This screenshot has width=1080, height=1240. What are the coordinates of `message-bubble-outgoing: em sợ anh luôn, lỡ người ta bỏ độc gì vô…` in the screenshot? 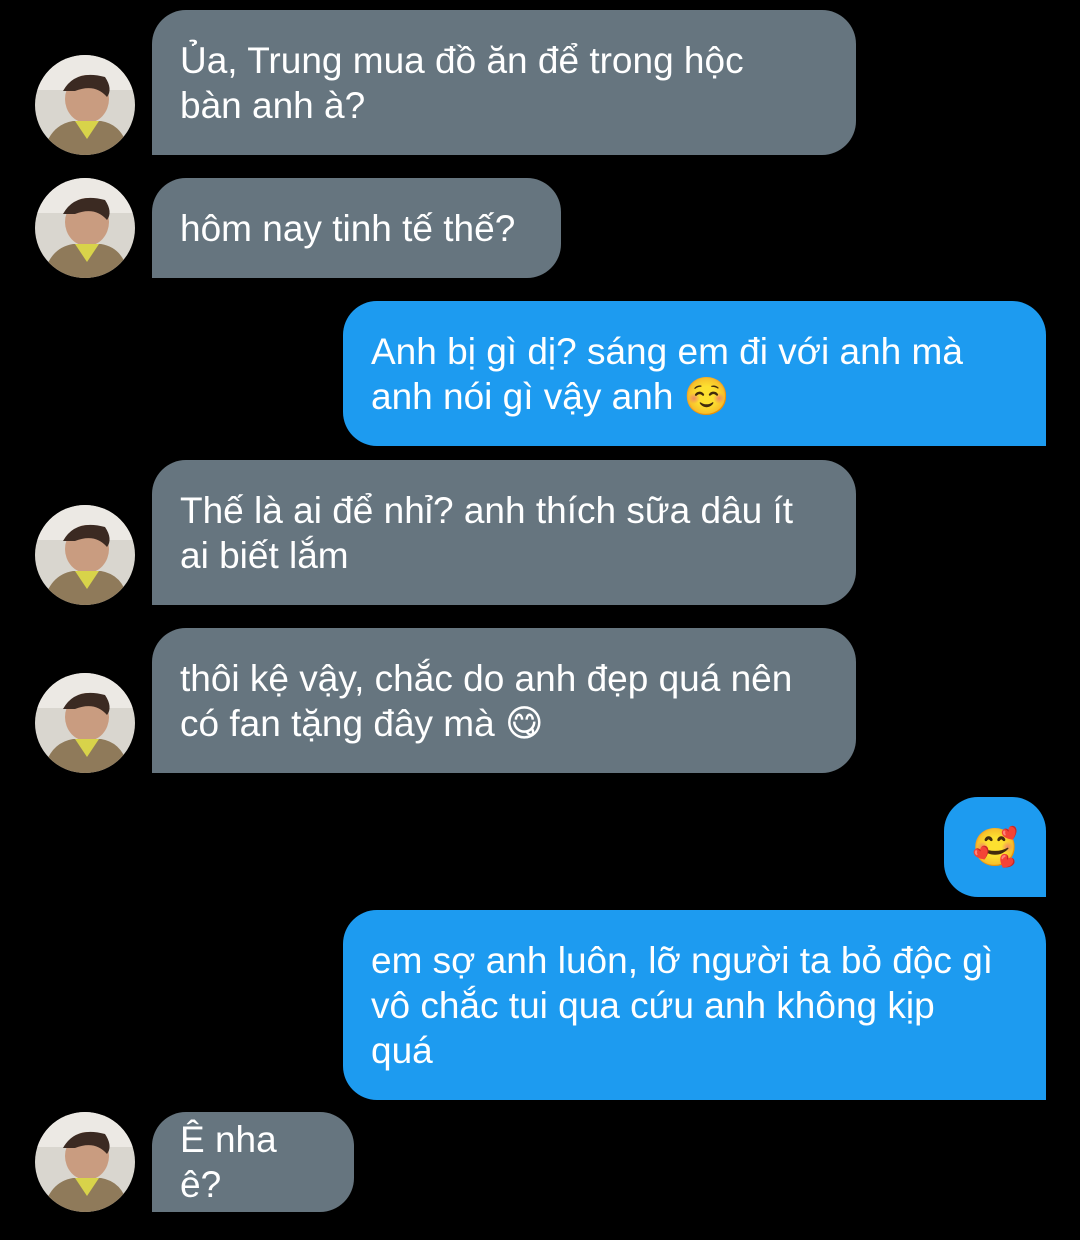 It's located at (694, 1005).